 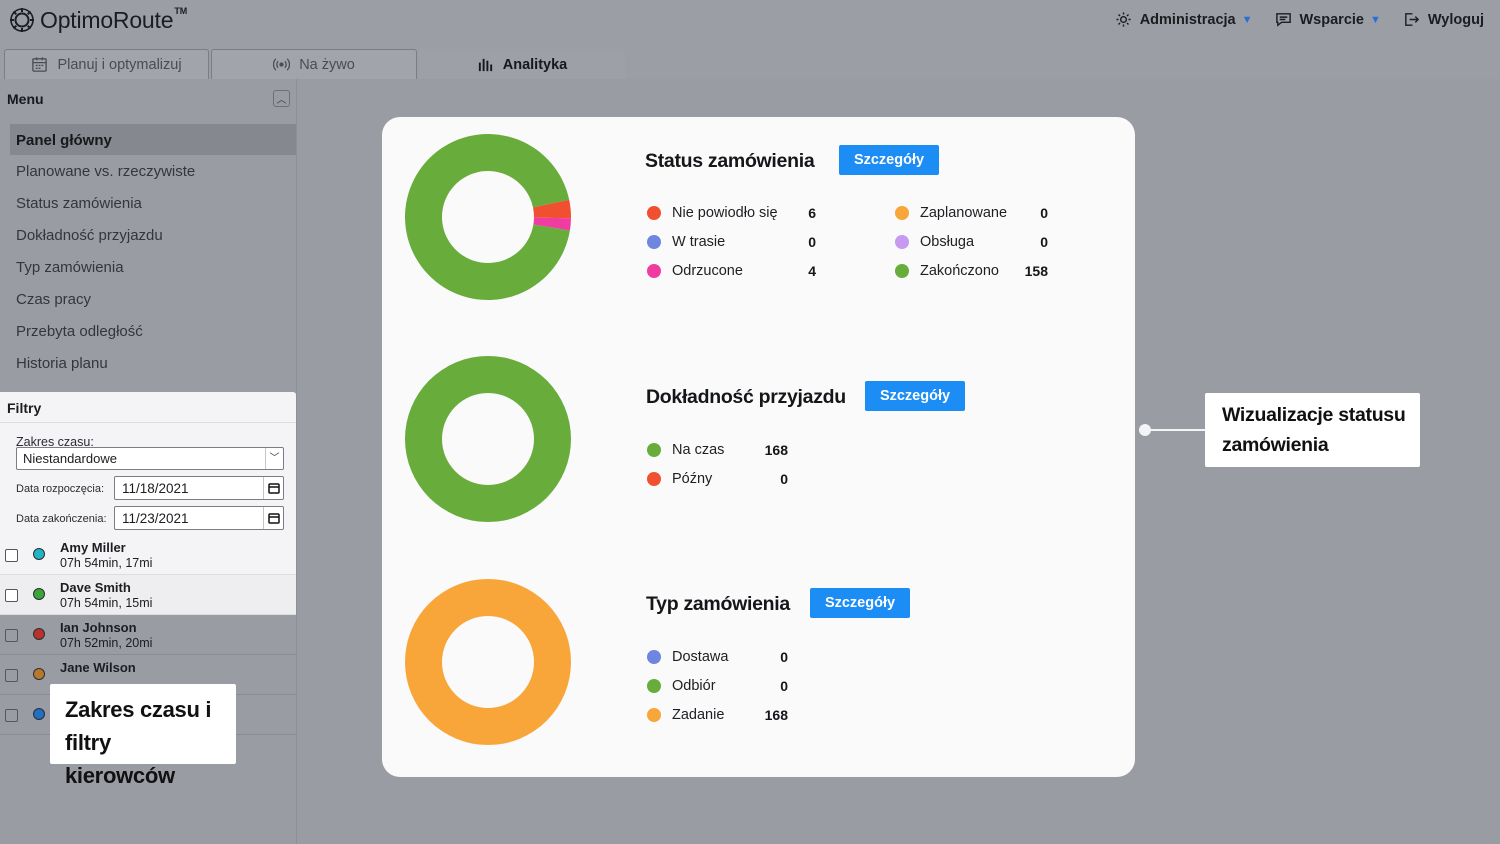 What do you see at coordinates (812, 271) in the screenshot?
I see `legend-value: 4` at bounding box center [812, 271].